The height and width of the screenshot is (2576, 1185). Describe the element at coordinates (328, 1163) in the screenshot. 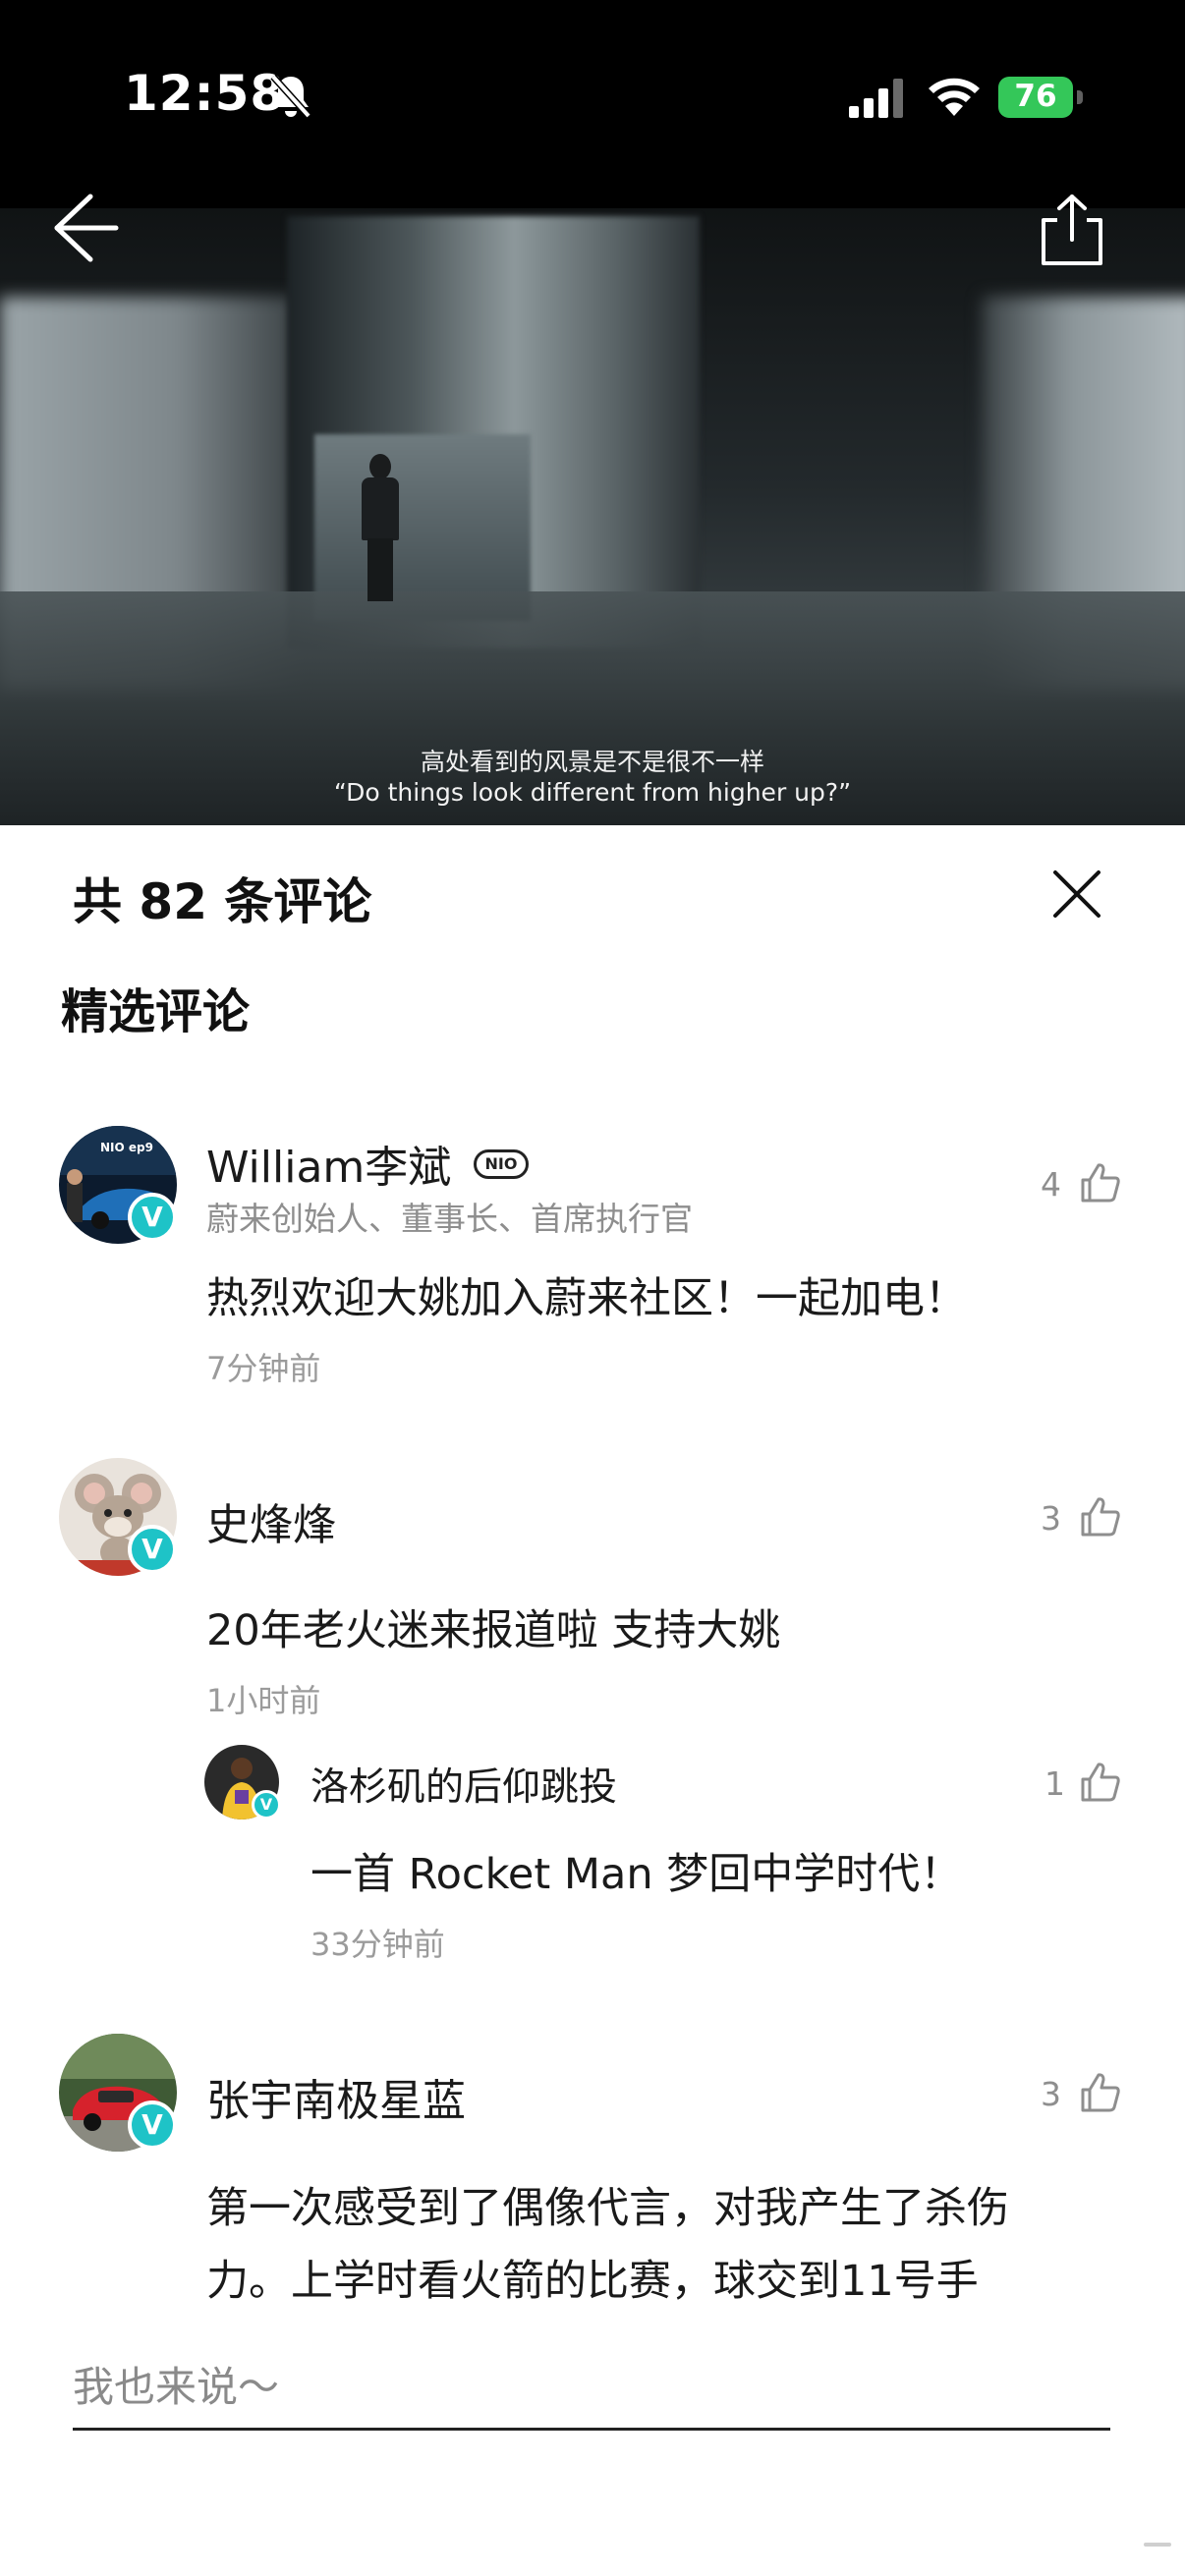

I see `comment-username: William李斌` at that location.